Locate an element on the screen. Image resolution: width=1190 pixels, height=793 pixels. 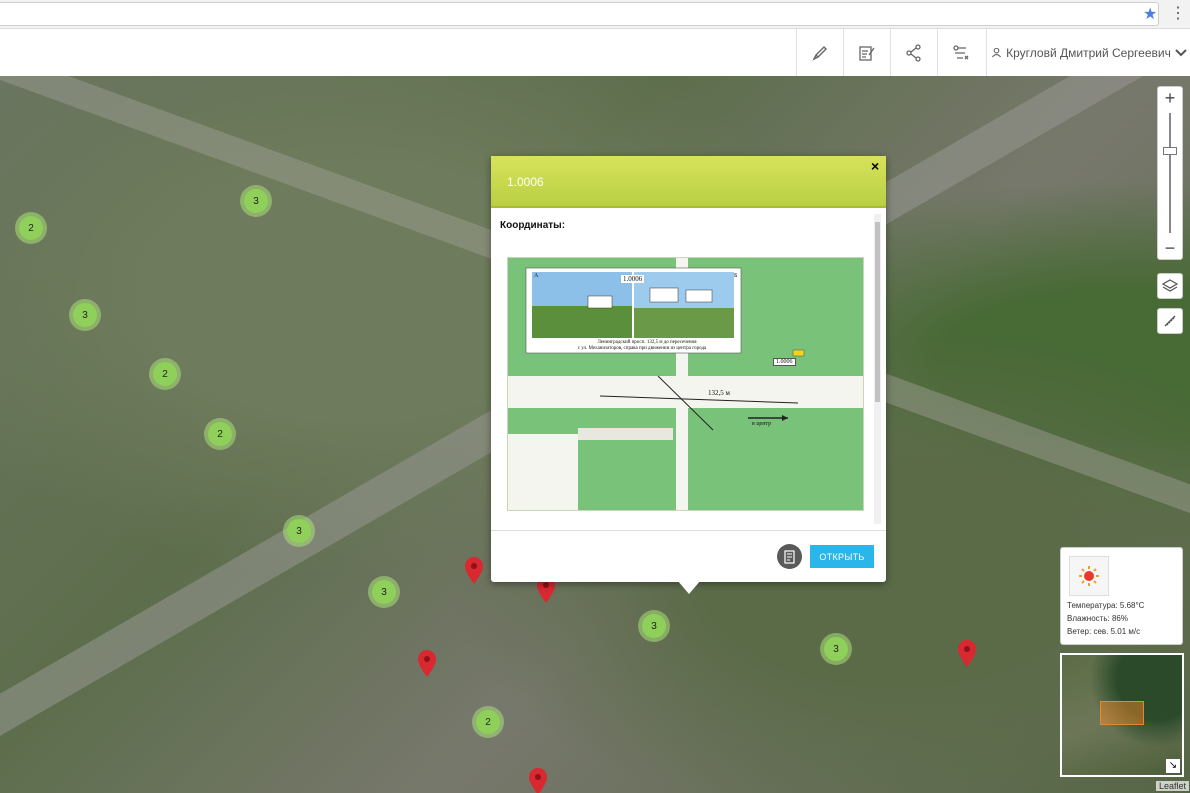
route-button is located at coordinates (960, 52).